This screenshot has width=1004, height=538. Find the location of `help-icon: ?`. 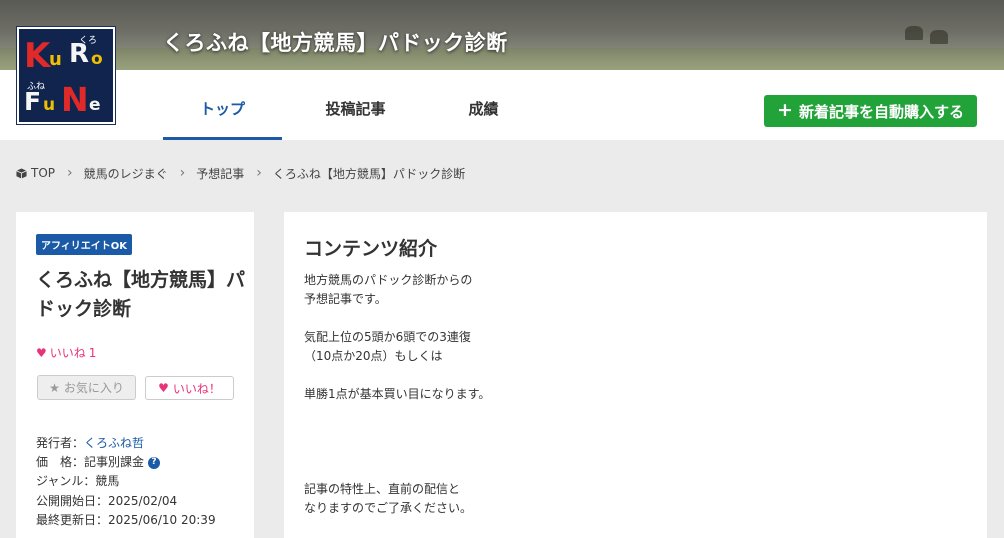

help-icon: ? is located at coordinates (154, 462).